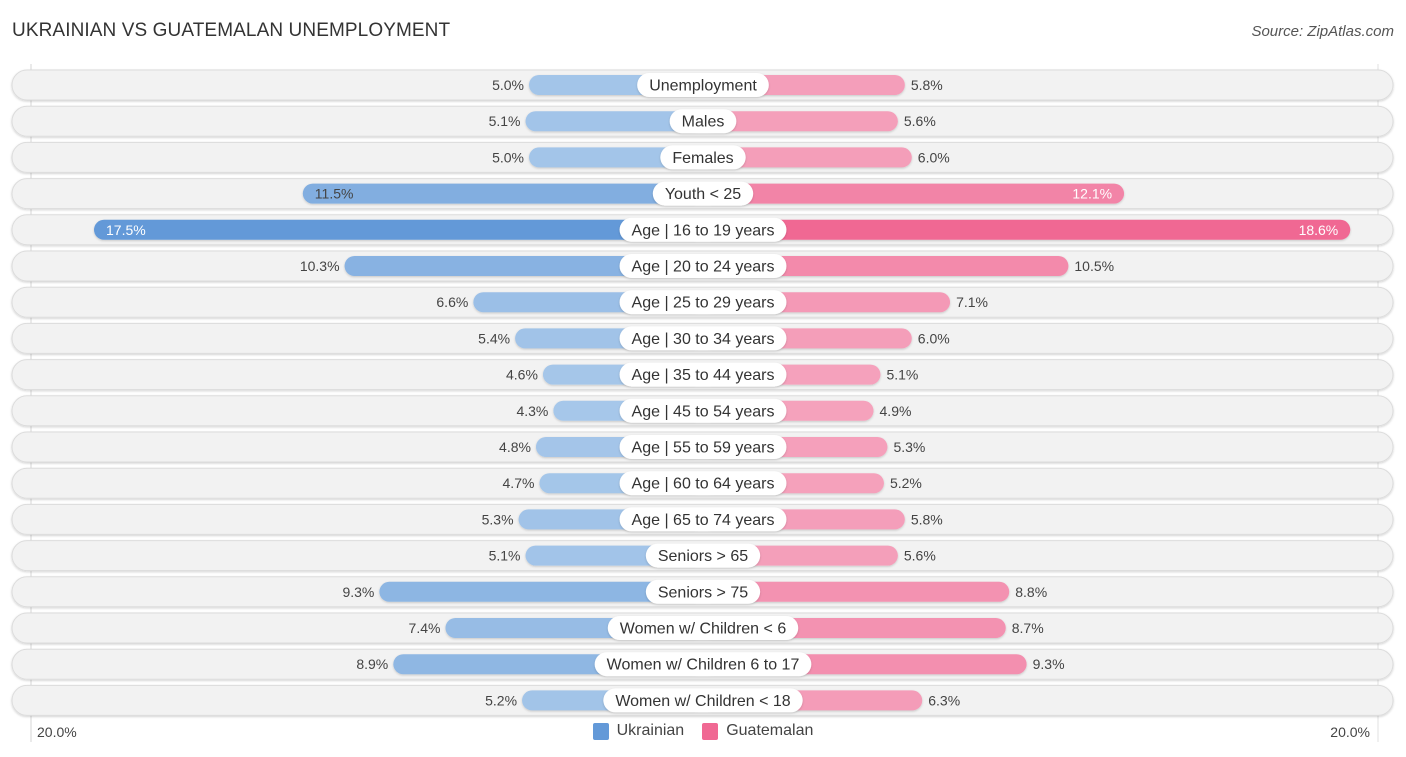 The image size is (1406, 757). Describe the element at coordinates (1092, 194) in the screenshot. I see `value-label-guatemalan: 12.1%` at that location.